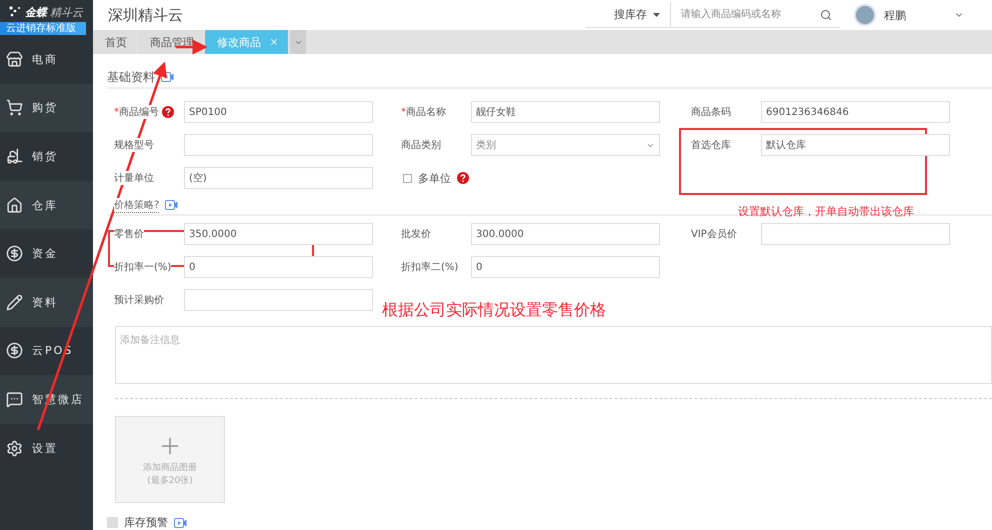  I want to click on field-label: 折扣率二(%), so click(429, 267).